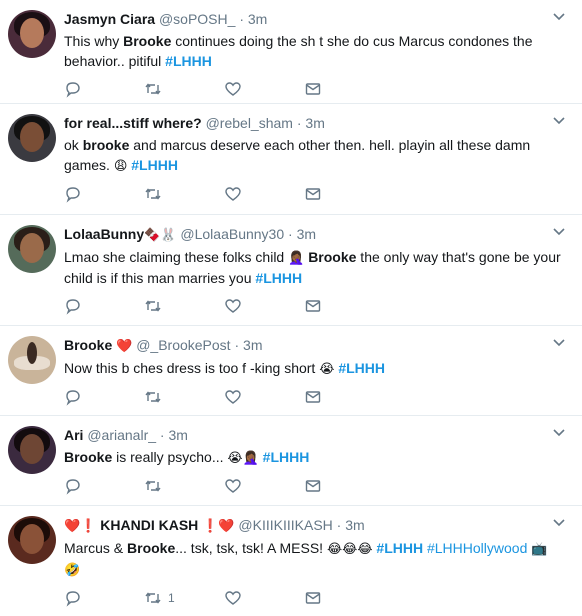  Describe the element at coordinates (249, 123) in the screenshot. I see `user-handle: @rebel_sham` at that location.